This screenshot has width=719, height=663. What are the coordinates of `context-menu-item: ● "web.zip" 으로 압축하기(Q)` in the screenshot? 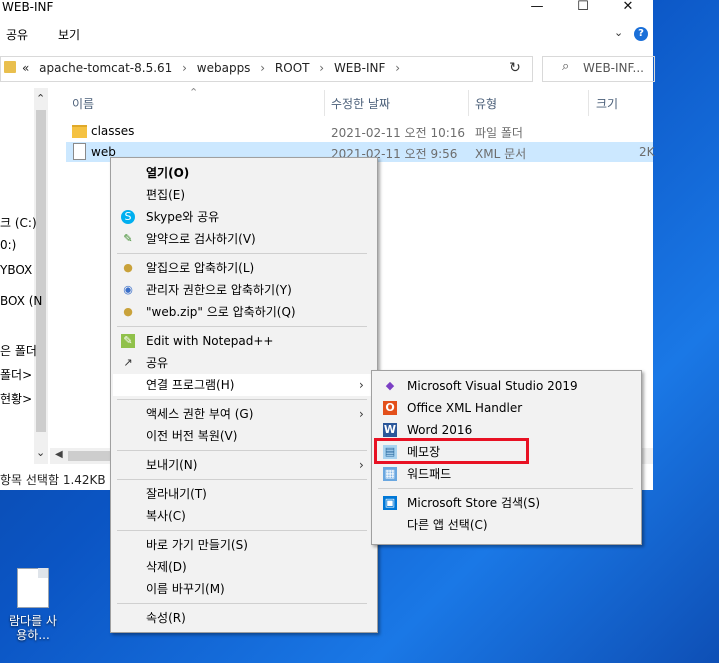 It's located at (244, 312).